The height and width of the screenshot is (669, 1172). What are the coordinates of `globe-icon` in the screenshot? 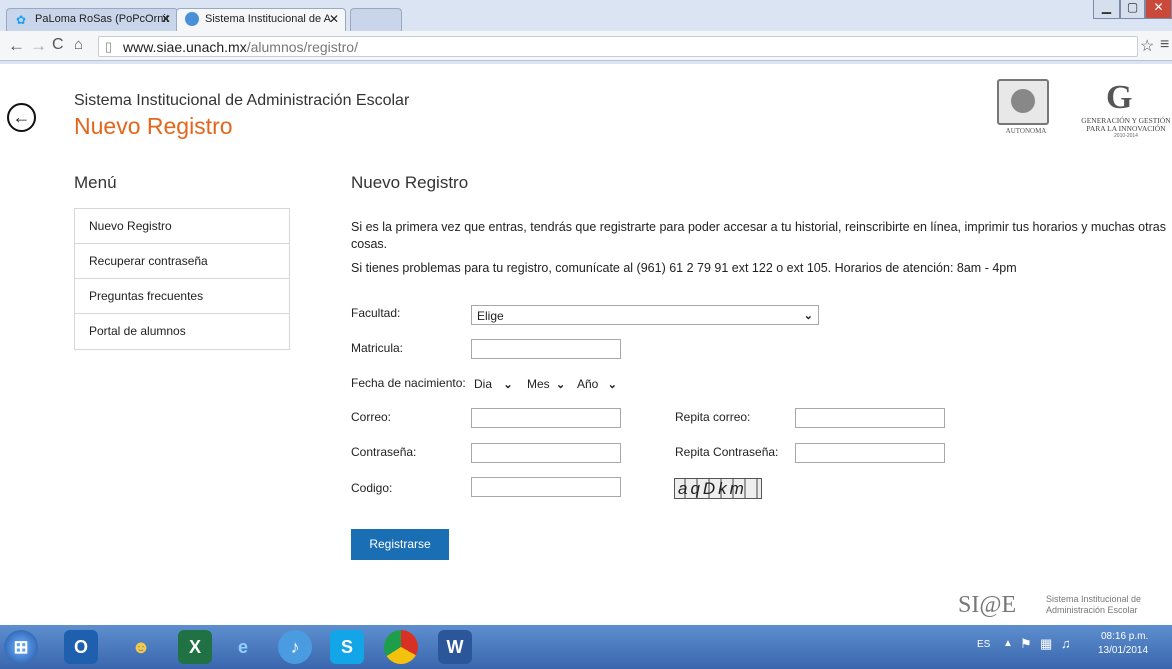 It's located at (192, 19).